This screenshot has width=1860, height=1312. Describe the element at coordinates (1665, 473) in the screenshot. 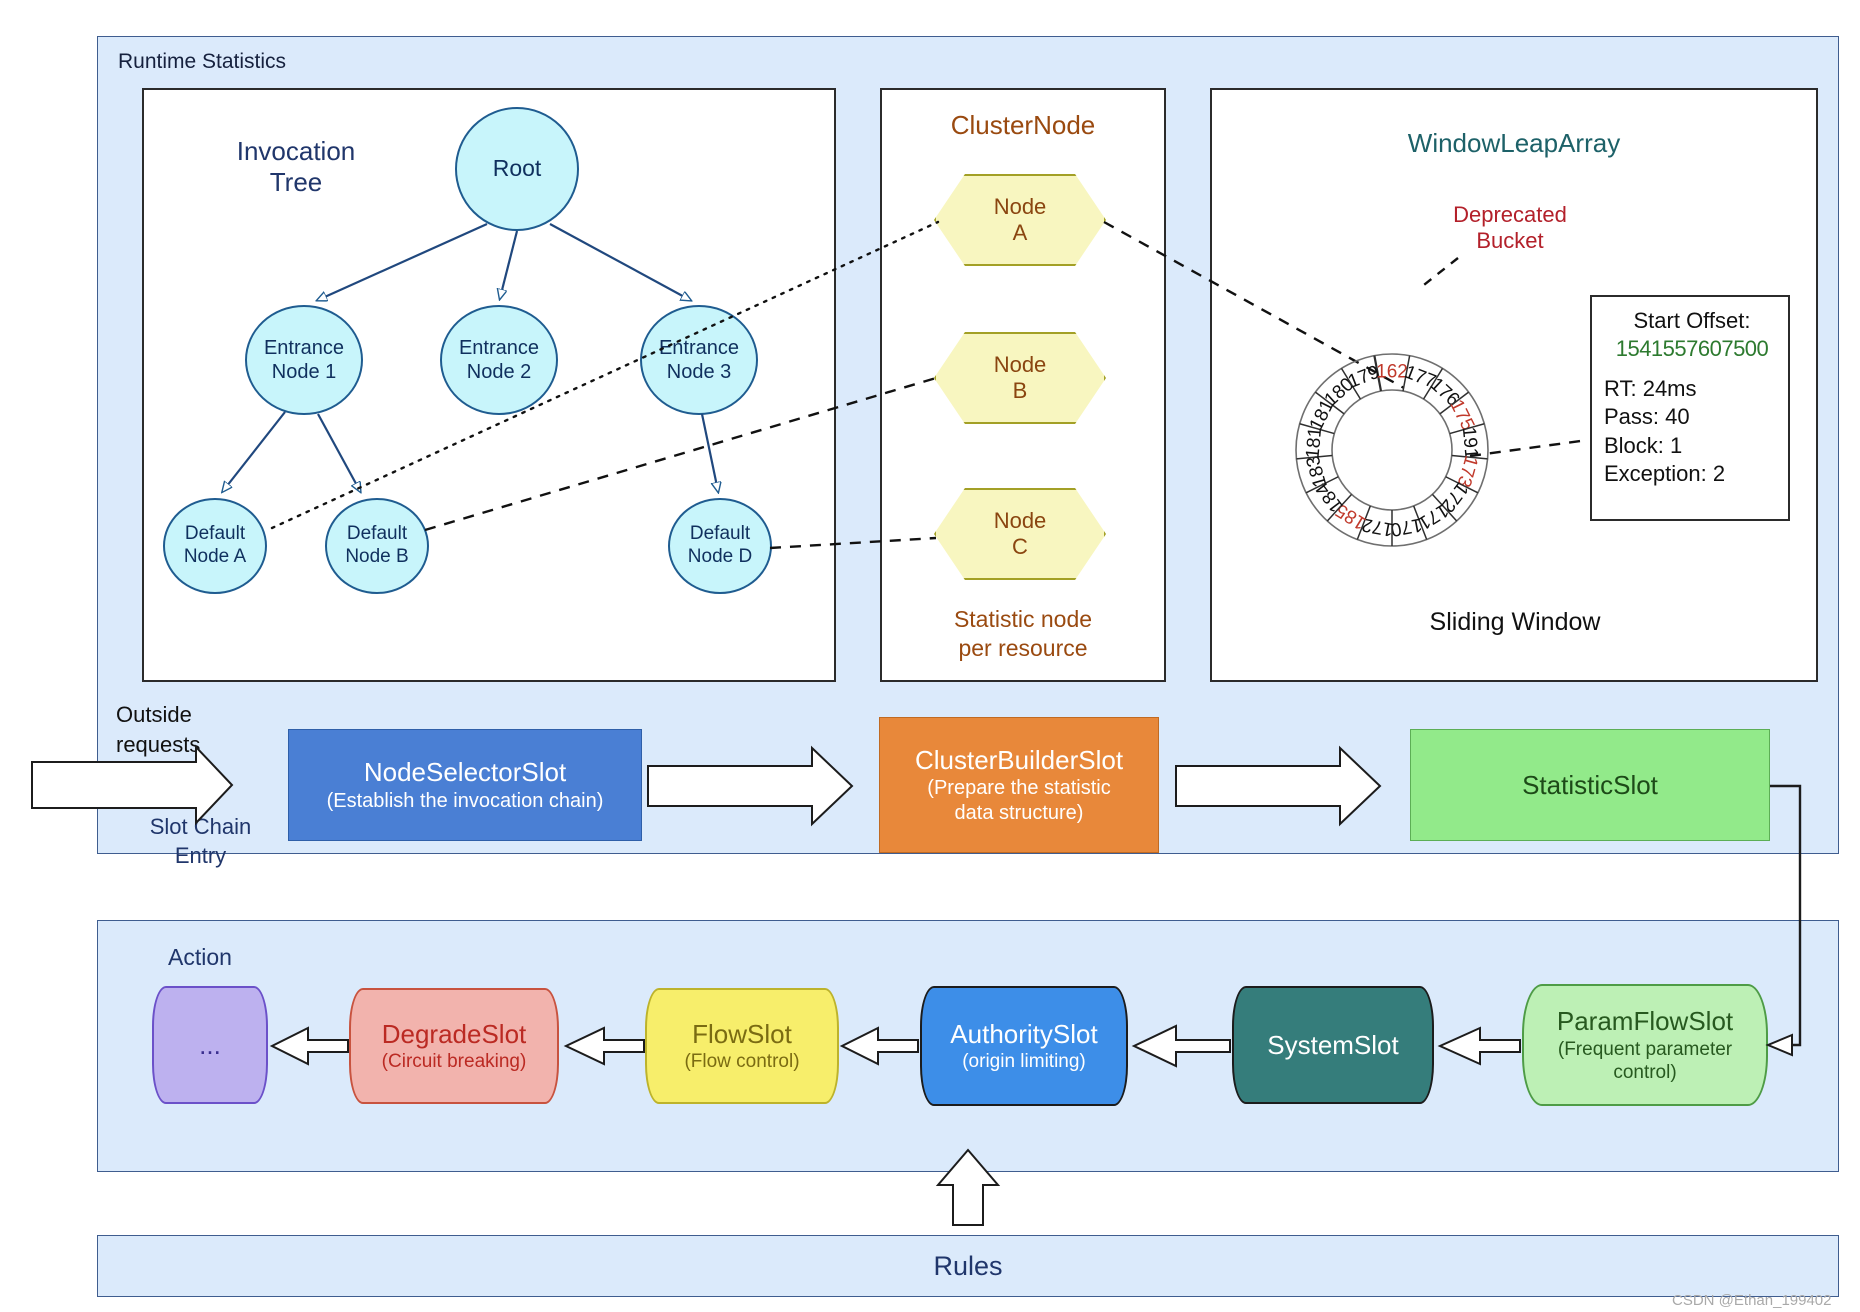

I see `bucket-exception: Exception: 2` at that location.